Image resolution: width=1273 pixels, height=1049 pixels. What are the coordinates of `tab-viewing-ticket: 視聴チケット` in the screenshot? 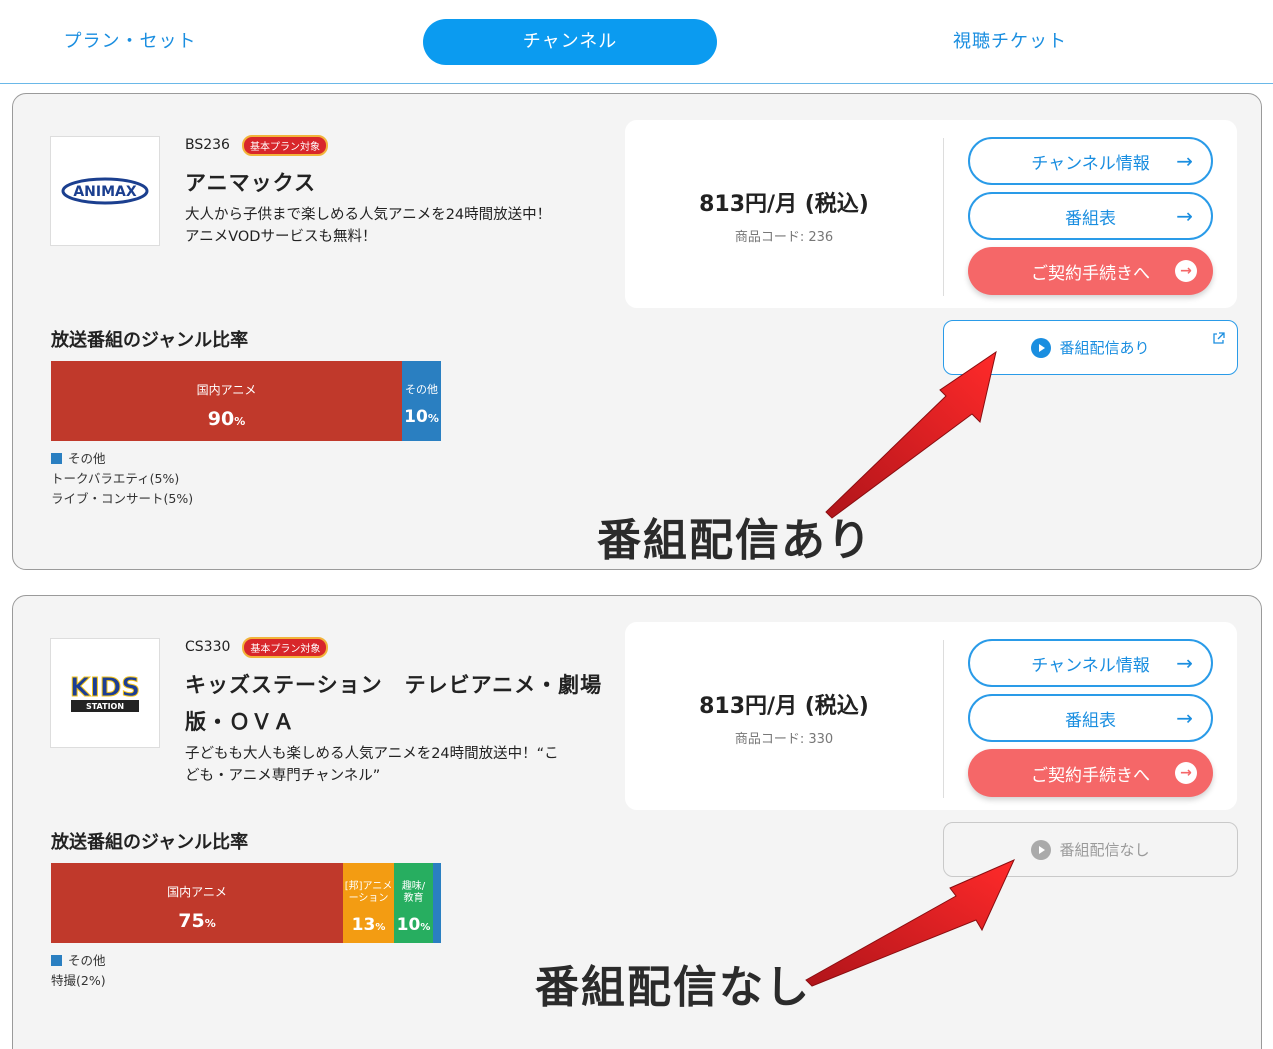 It's located at (1010, 42).